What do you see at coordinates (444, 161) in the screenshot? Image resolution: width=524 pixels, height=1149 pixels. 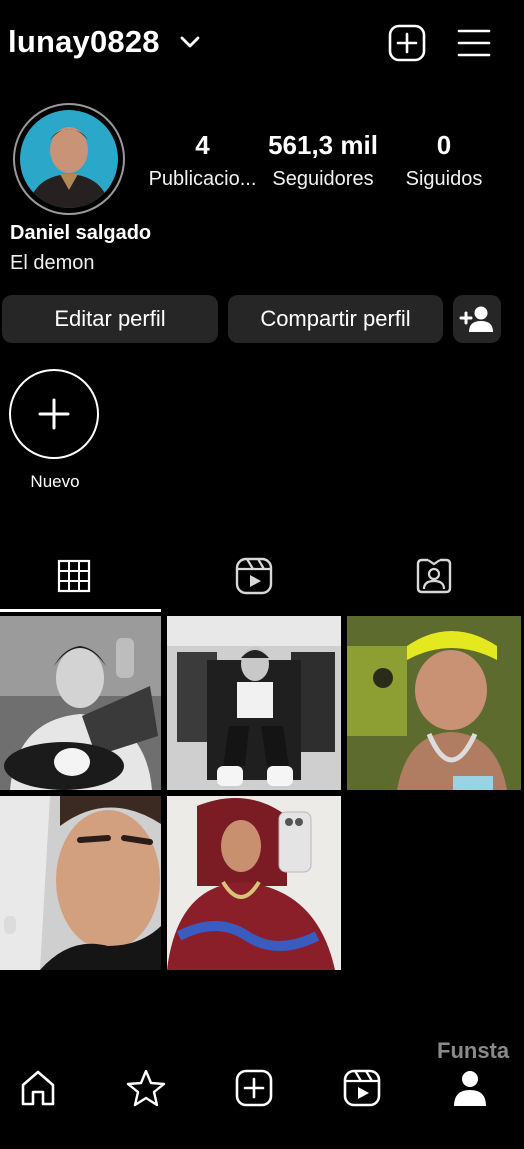 I see `stat-following: 0 Siguidos` at bounding box center [444, 161].